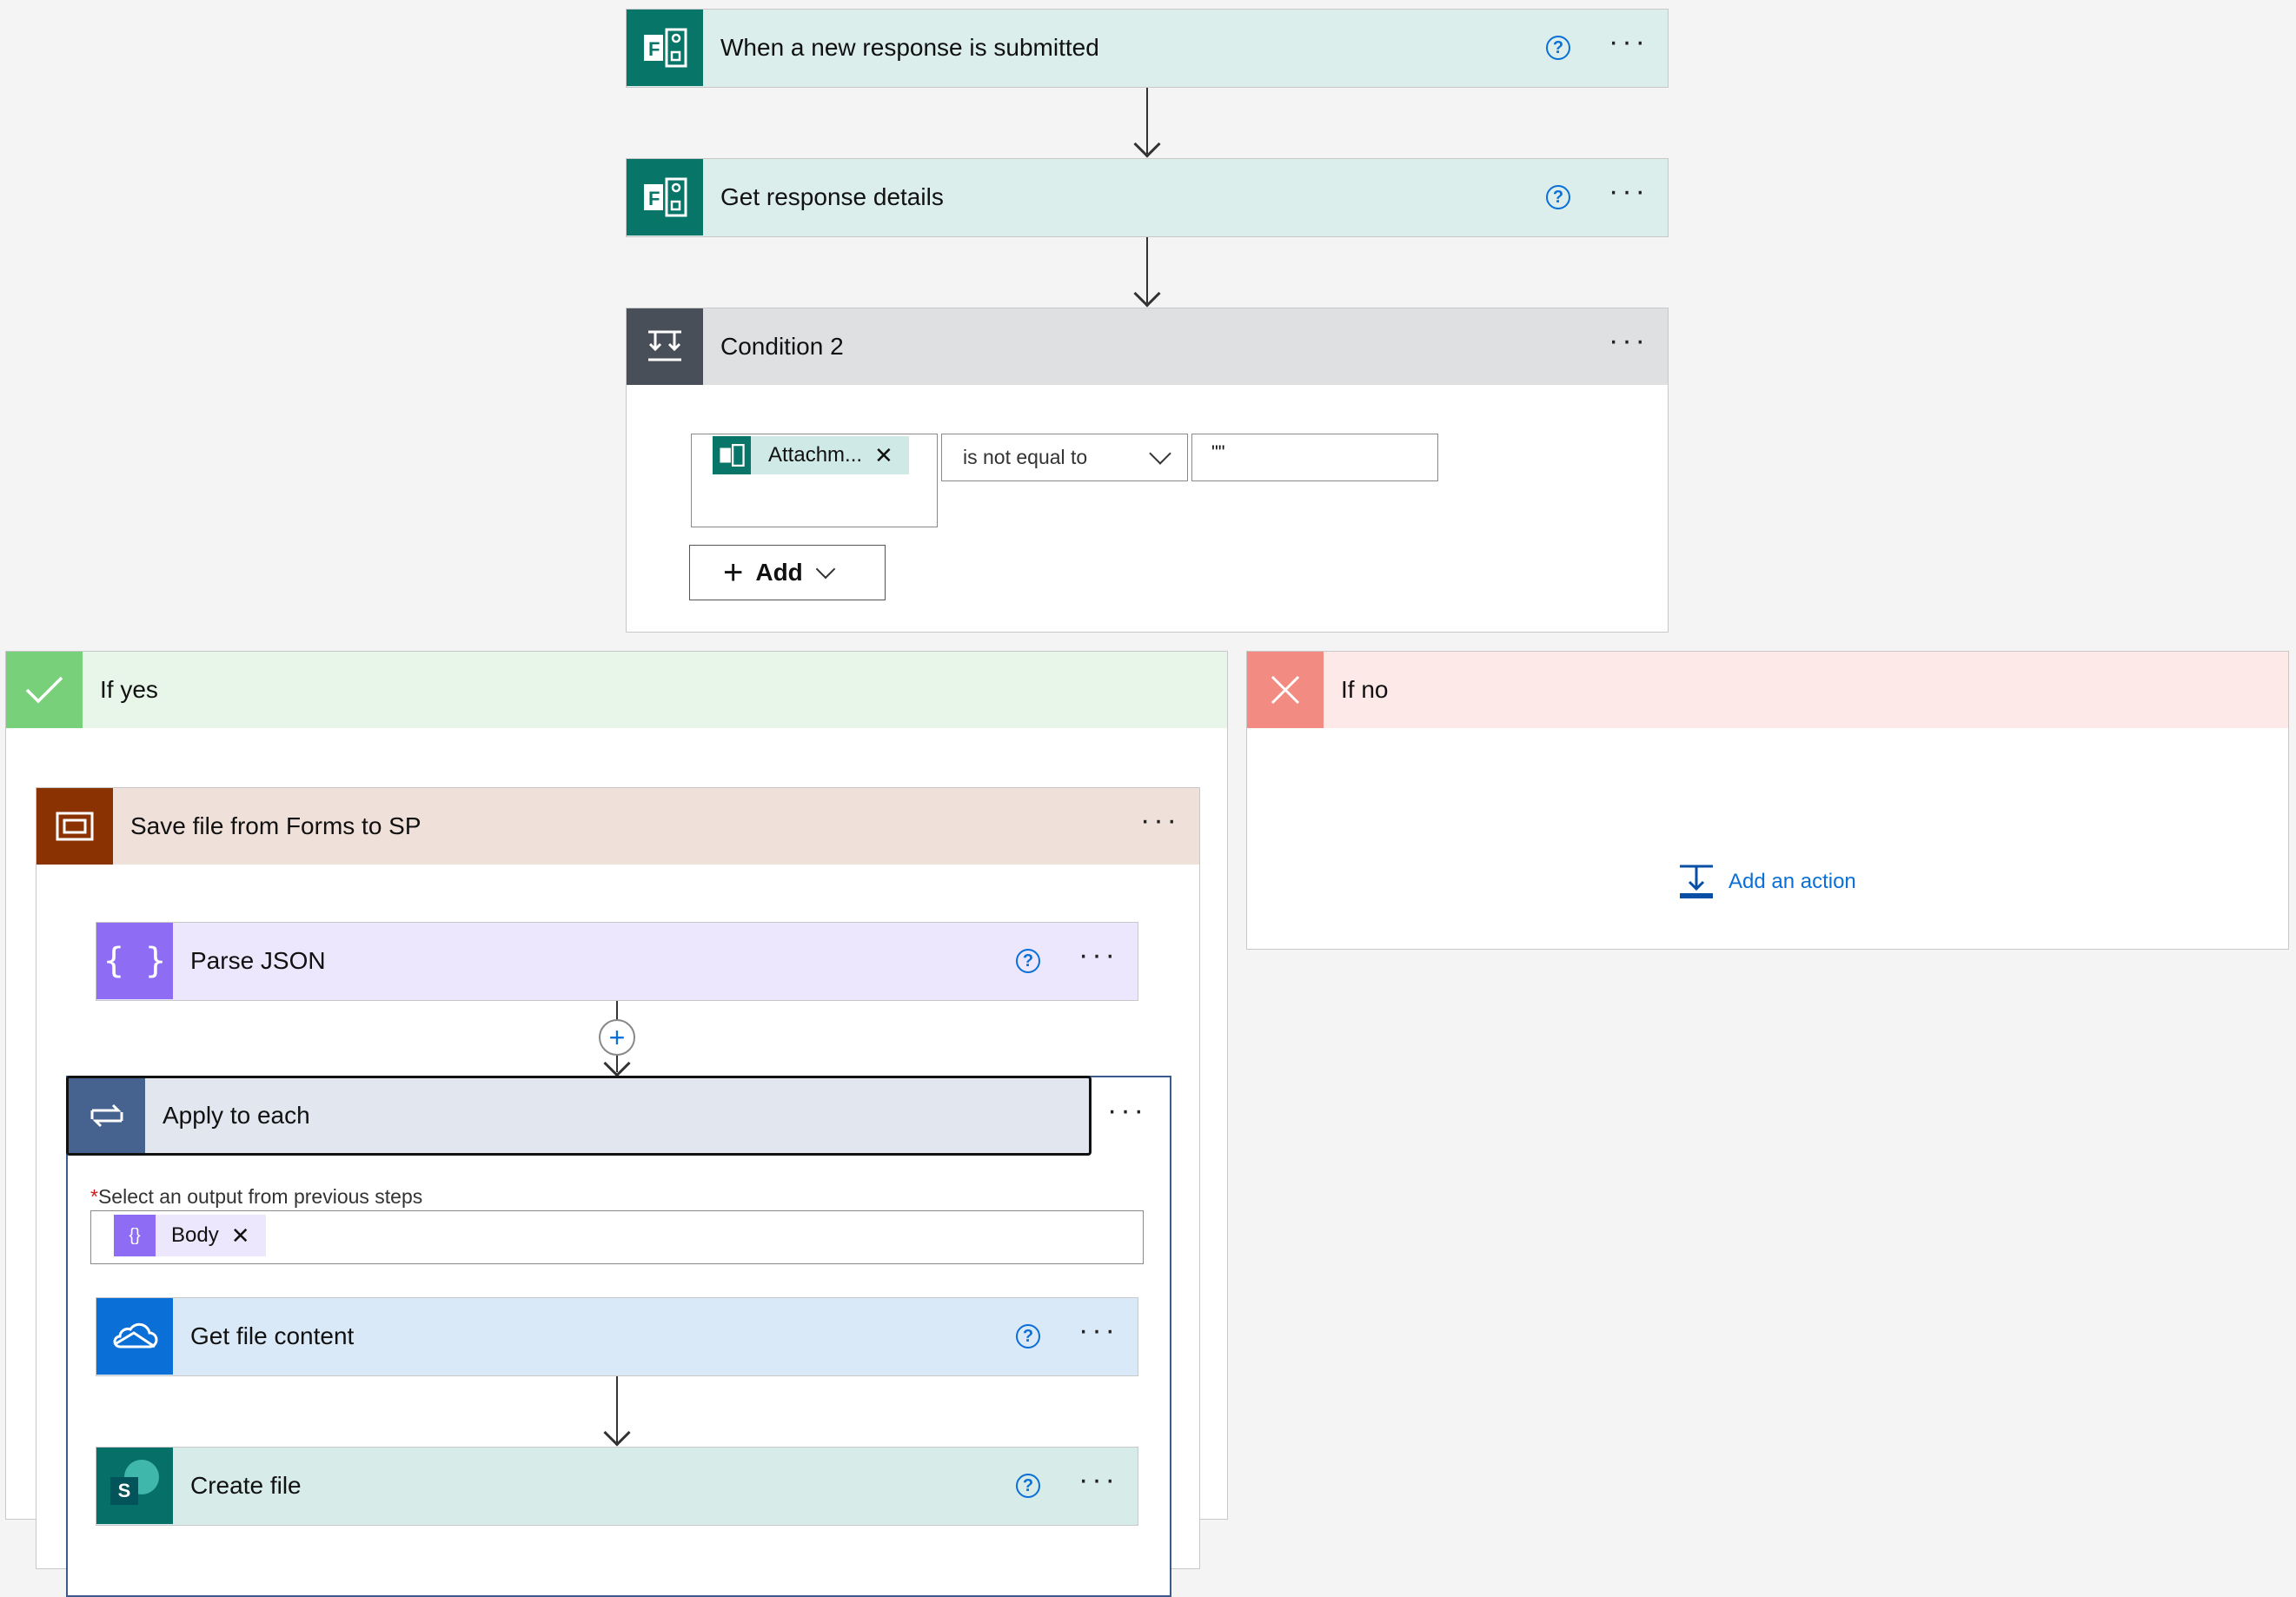 This screenshot has width=2296, height=1597. What do you see at coordinates (910, 47) in the screenshot?
I see `trigger-title: When a new response is submitted` at bounding box center [910, 47].